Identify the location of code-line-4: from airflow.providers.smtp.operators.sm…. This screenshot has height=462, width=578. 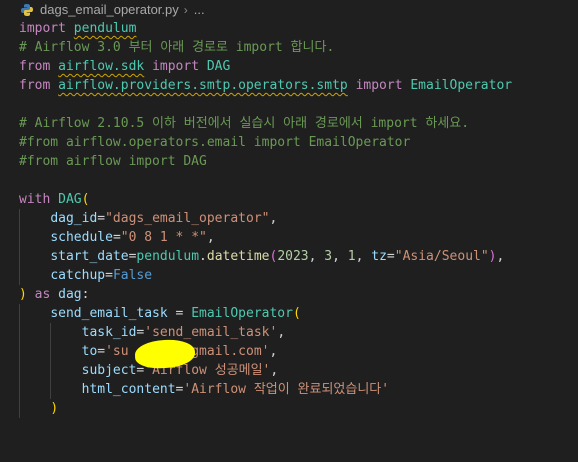
(298, 85).